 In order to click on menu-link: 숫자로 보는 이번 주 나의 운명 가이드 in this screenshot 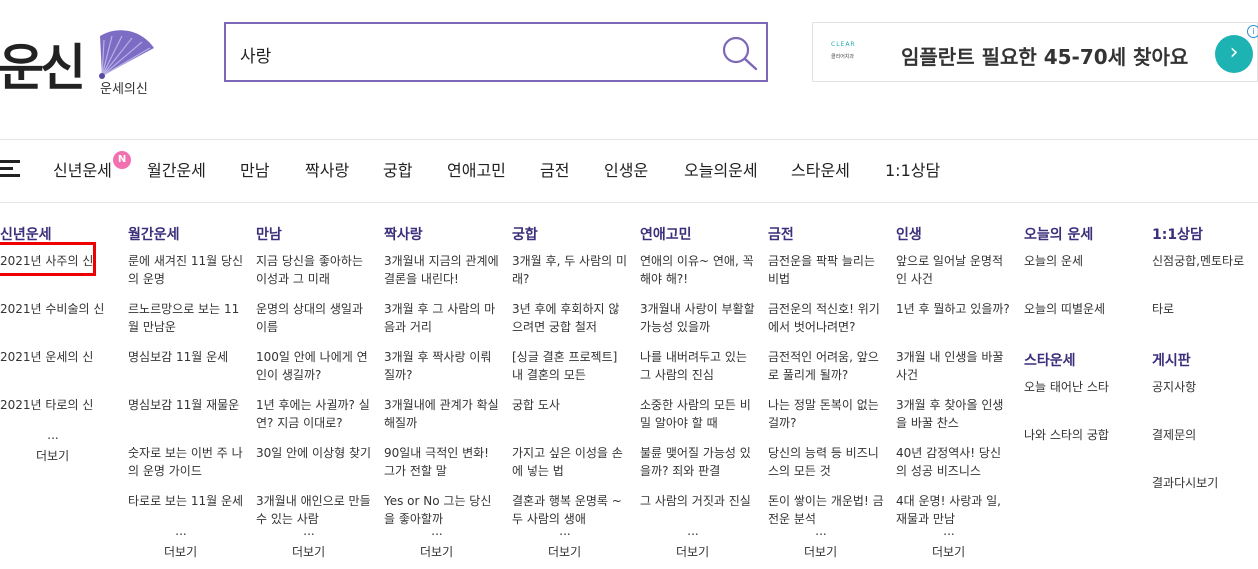, I will do `click(186, 462)`.